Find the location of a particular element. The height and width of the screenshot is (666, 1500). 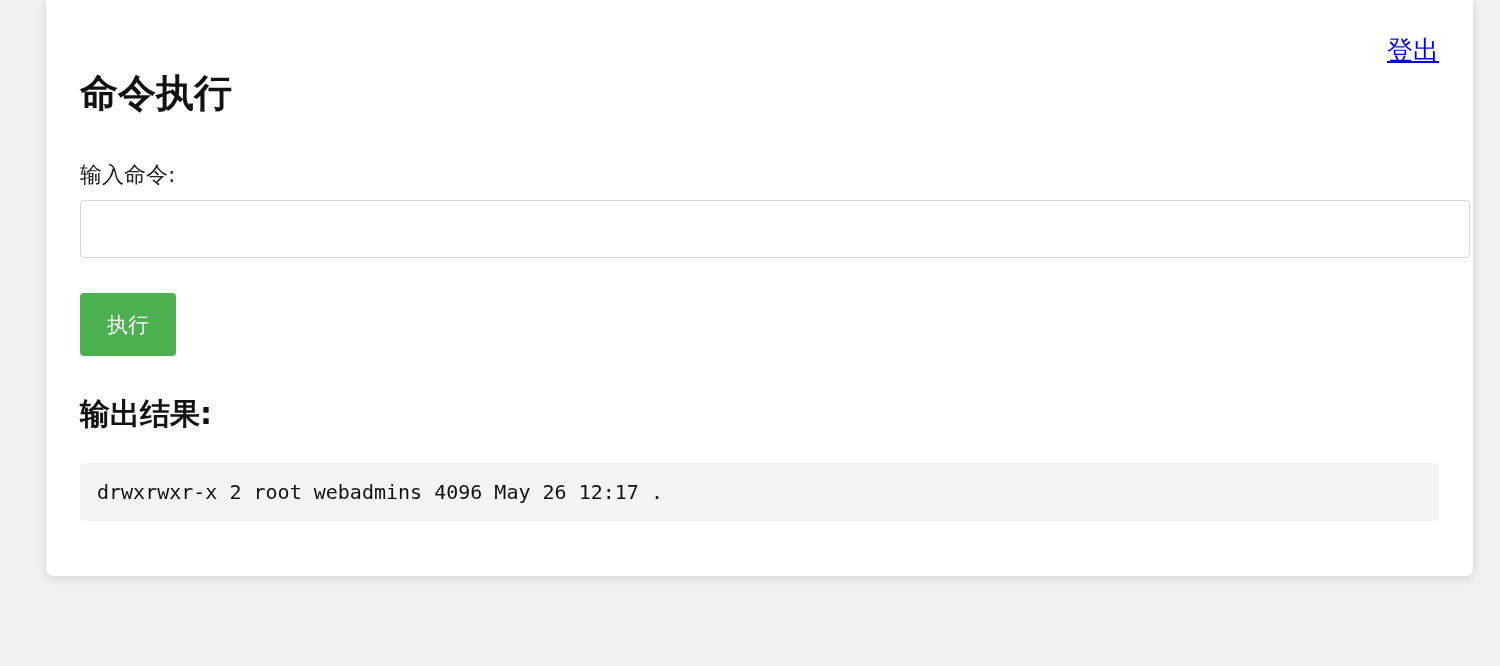

command-input is located at coordinates (775, 229).